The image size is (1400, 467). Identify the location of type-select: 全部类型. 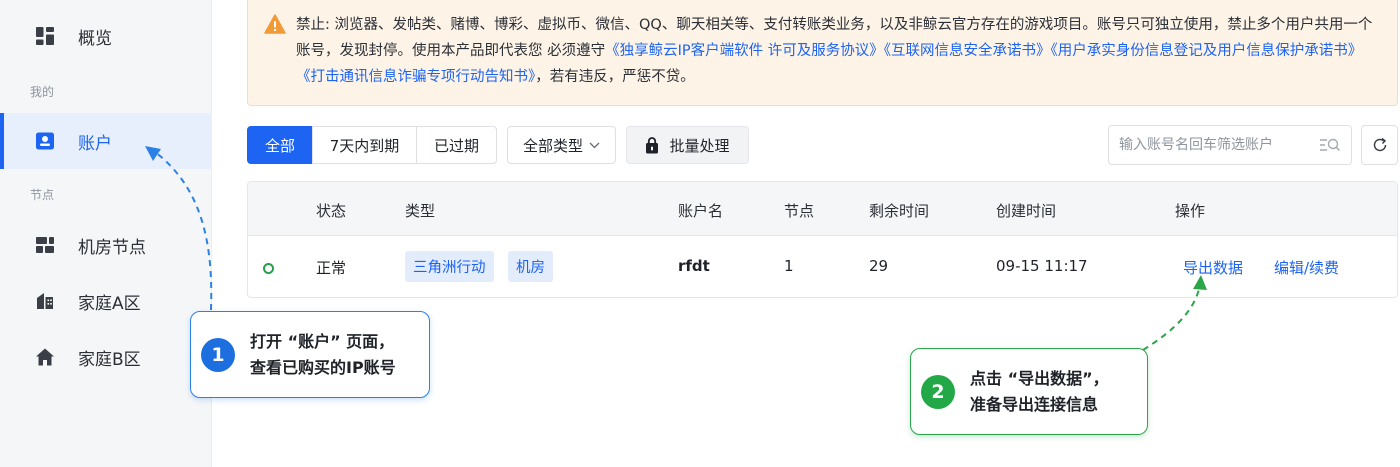
(561, 145).